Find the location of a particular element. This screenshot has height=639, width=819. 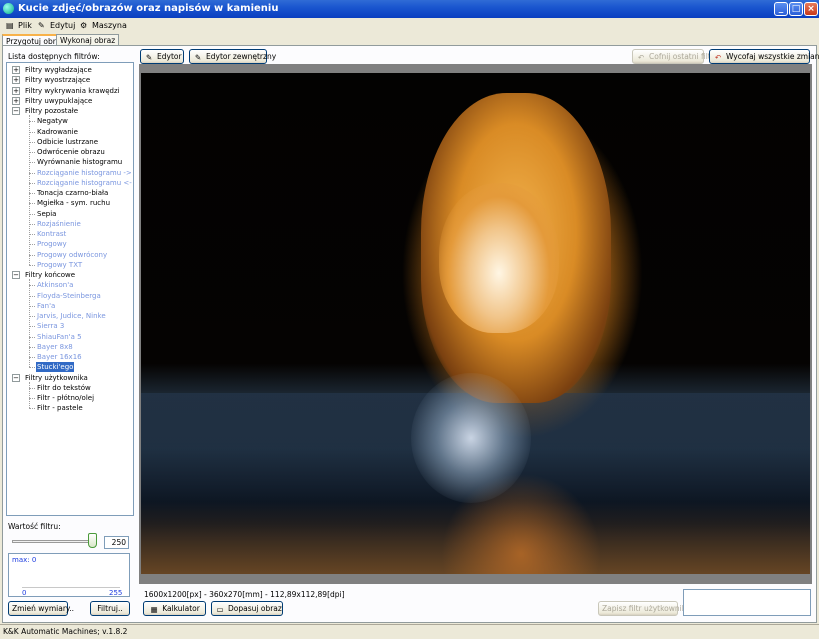

menu-bar: ▤ Plik ✎ Edytuj ⚙ Maszyna is located at coordinates (409, 25).